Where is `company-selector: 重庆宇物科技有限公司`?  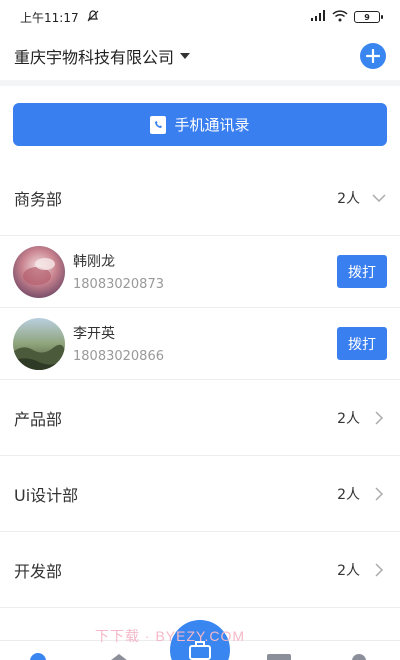 company-selector: 重庆宇物科技有限公司 is located at coordinates (102, 56).